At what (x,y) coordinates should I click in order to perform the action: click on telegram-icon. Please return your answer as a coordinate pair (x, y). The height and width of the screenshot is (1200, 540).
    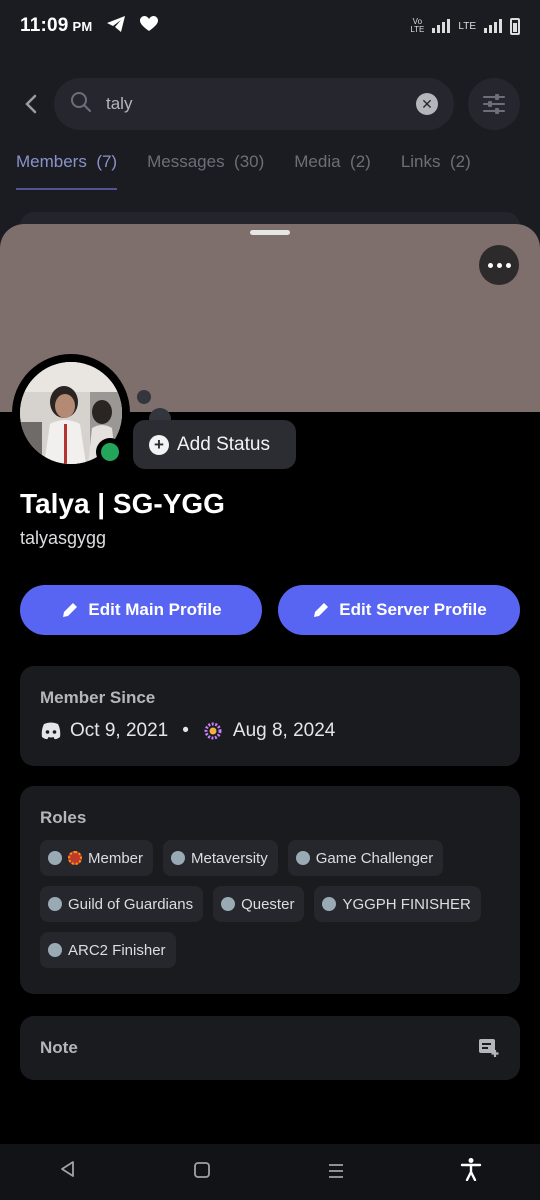
    Looking at the image, I should click on (116, 26).